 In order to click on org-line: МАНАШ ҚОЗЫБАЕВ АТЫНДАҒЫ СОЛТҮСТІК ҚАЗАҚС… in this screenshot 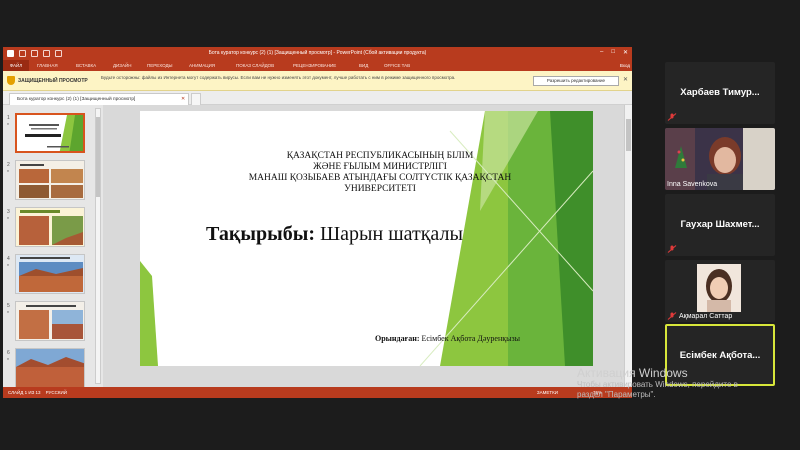, I will do `click(380, 178)`.